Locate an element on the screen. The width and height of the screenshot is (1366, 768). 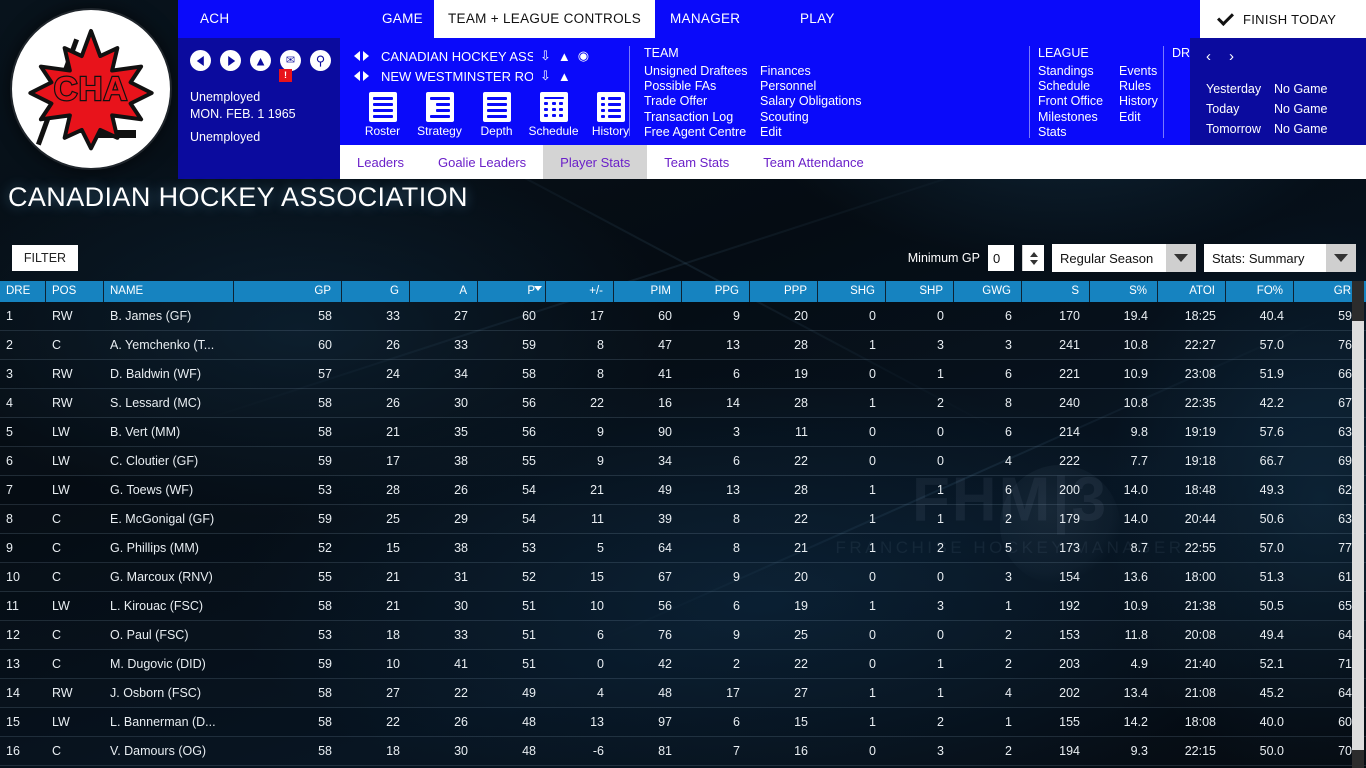
column-header-s: S is located at coordinates (1056, 291).